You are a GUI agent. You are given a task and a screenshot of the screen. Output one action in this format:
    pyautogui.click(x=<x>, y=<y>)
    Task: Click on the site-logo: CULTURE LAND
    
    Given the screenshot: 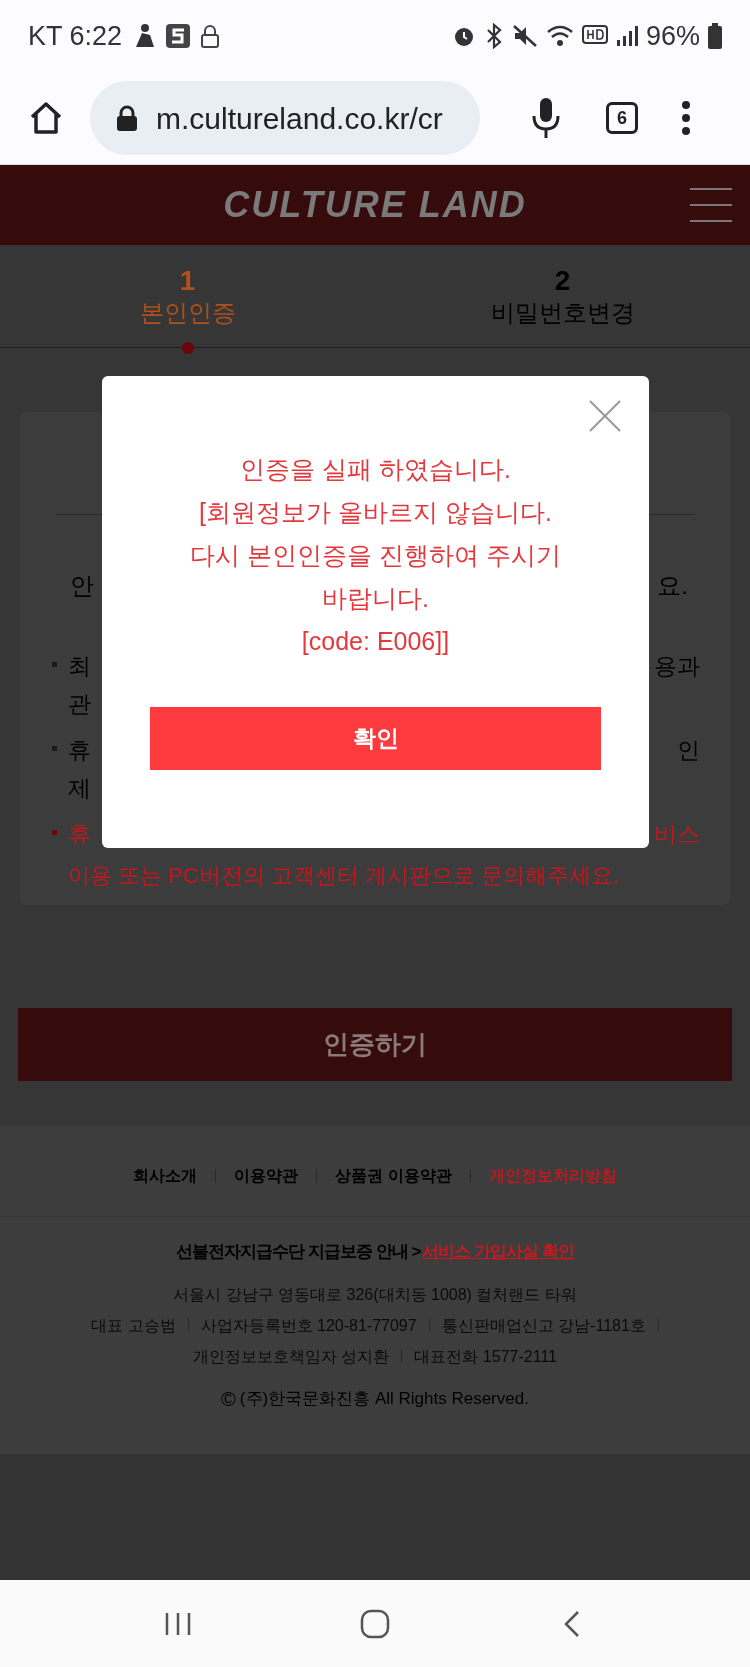 What is the action you would take?
    pyautogui.click(x=375, y=205)
    